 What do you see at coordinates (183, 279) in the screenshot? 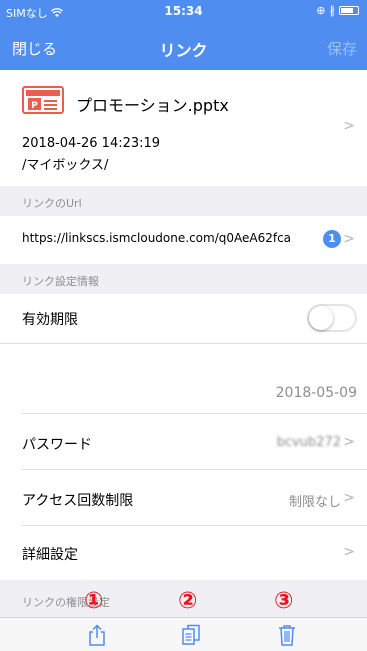
I see `section-header-link-settings: リンク設定情報` at bounding box center [183, 279].